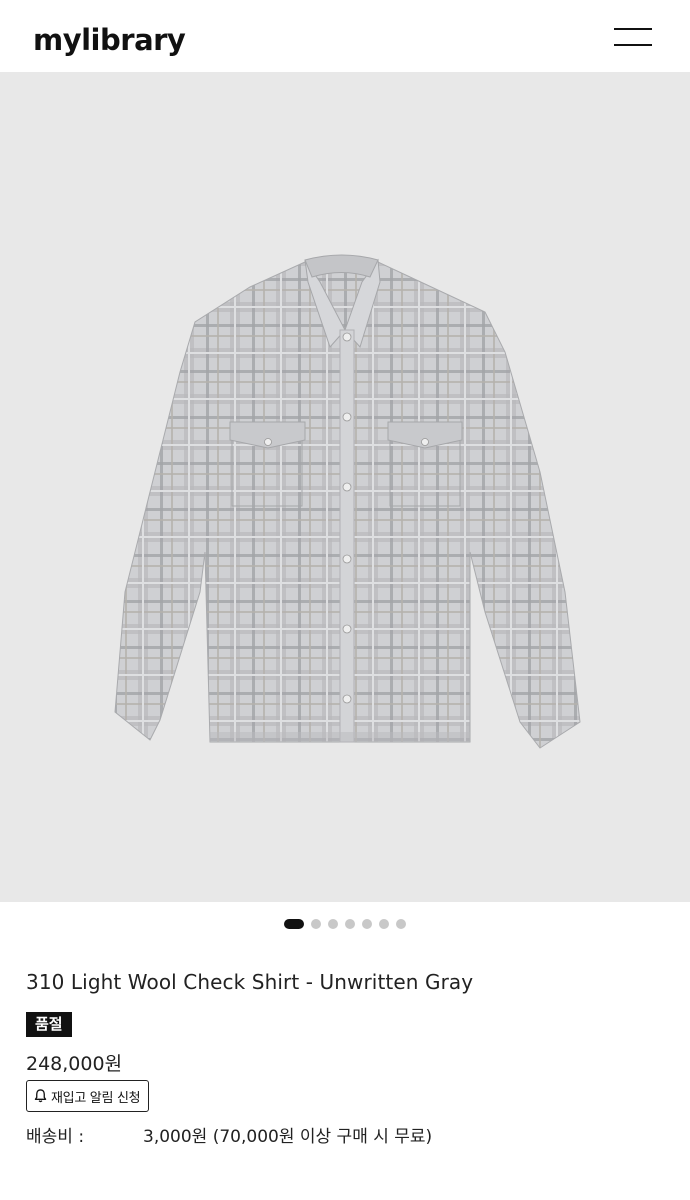 Image resolution: width=690 pixels, height=1200 pixels. What do you see at coordinates (345, 36) in the screenshot?
I see `top-header: mylibrary` at bounding box center [345, 36].